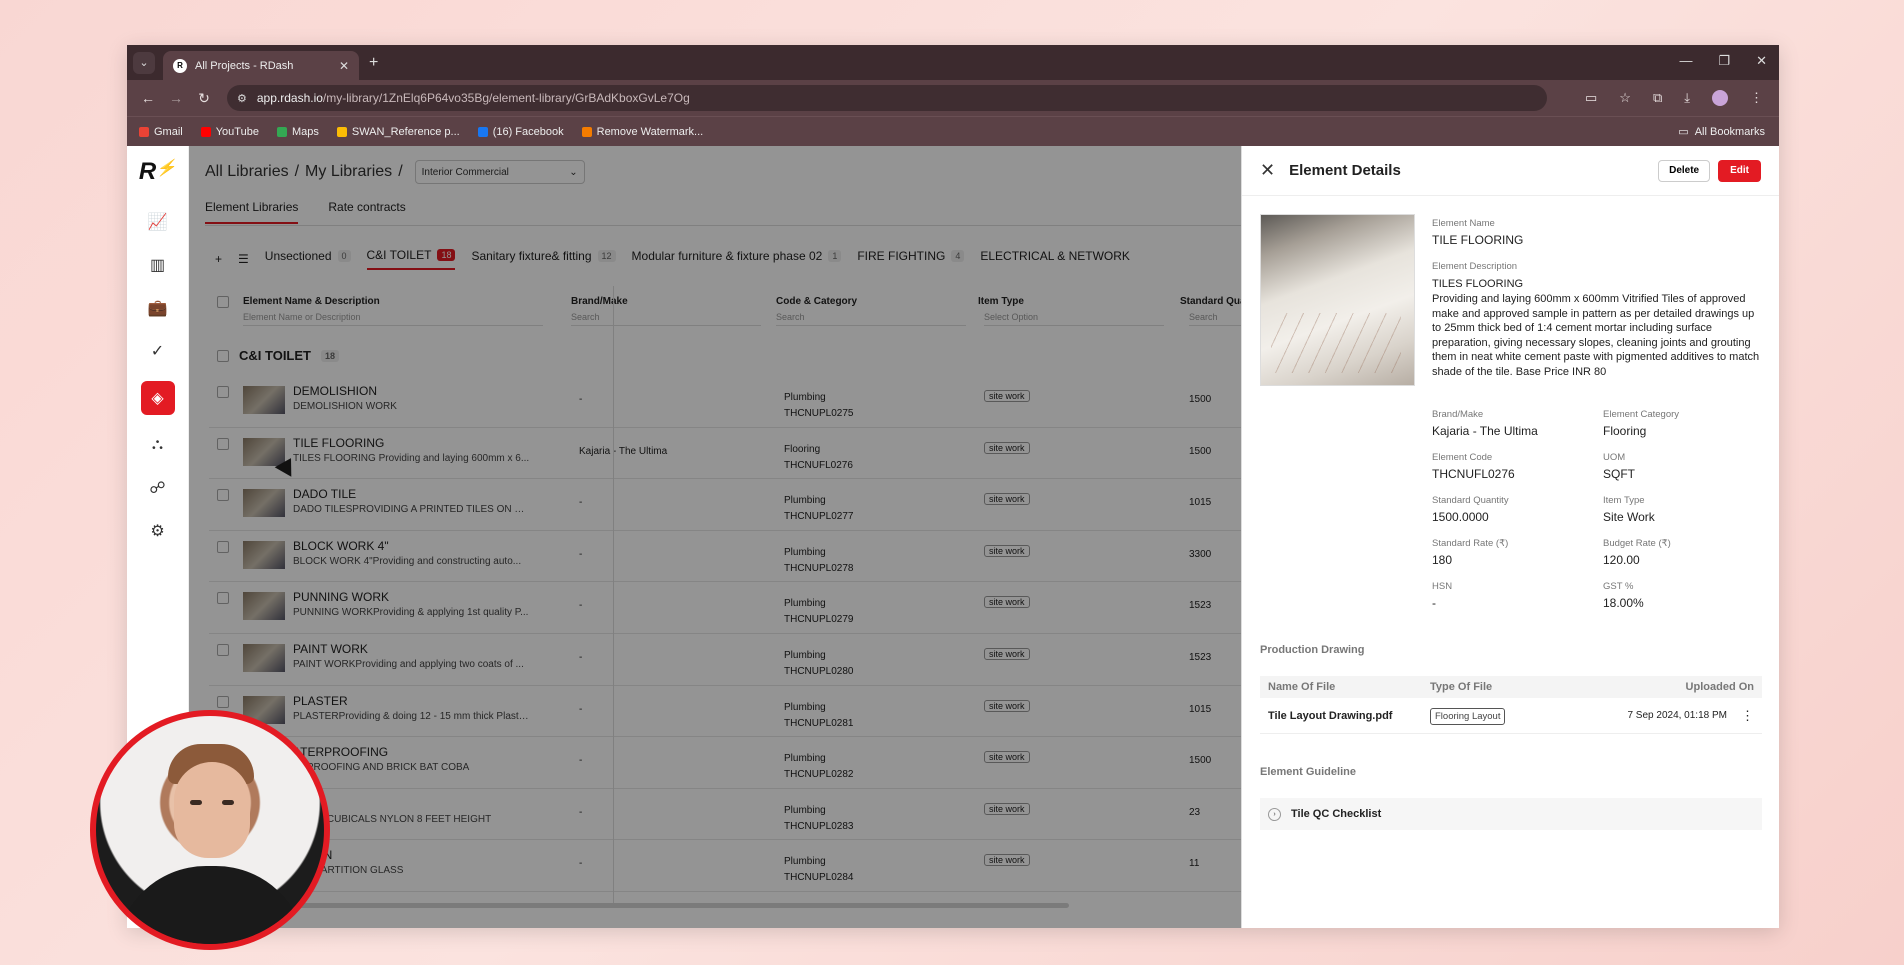 The width and height of the screenshot is (1904, 965). Describe the element at coordinates (161, 132) in the screenshot. I see `bookmark-gmail: Gmail` at that location.